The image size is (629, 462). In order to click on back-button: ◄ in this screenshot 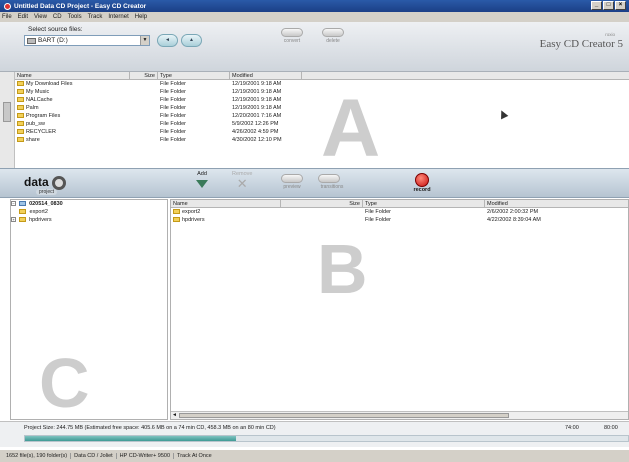, I will do `click(167, 40)`.